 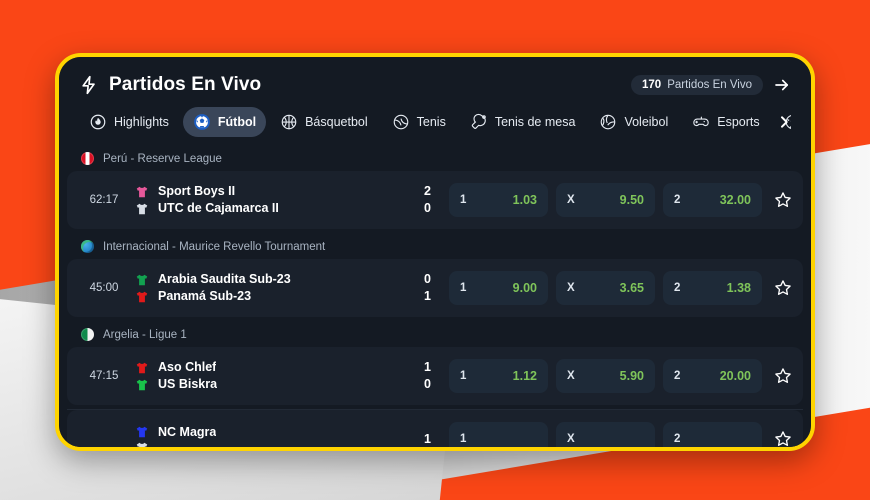 What do you see at coordinates (89, 85) in the screenshot?
I see `lightning-bolt-icon` at bounding box center [89, 85].